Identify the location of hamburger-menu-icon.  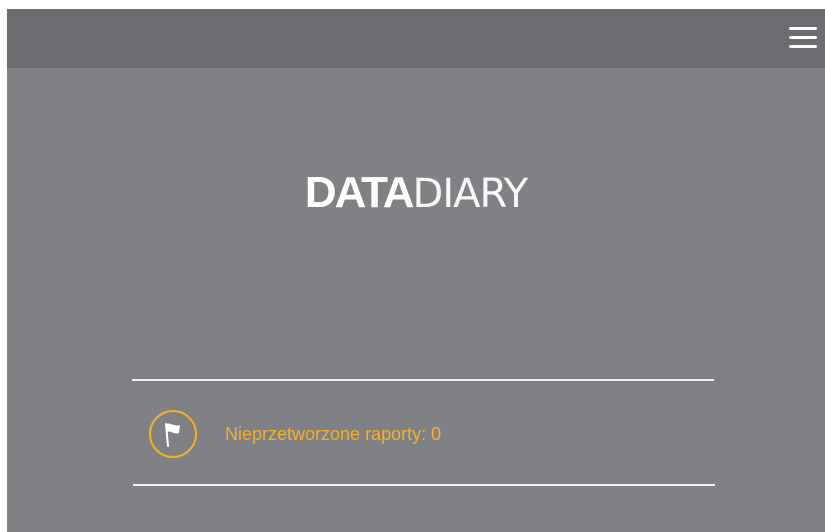
(803, 38).